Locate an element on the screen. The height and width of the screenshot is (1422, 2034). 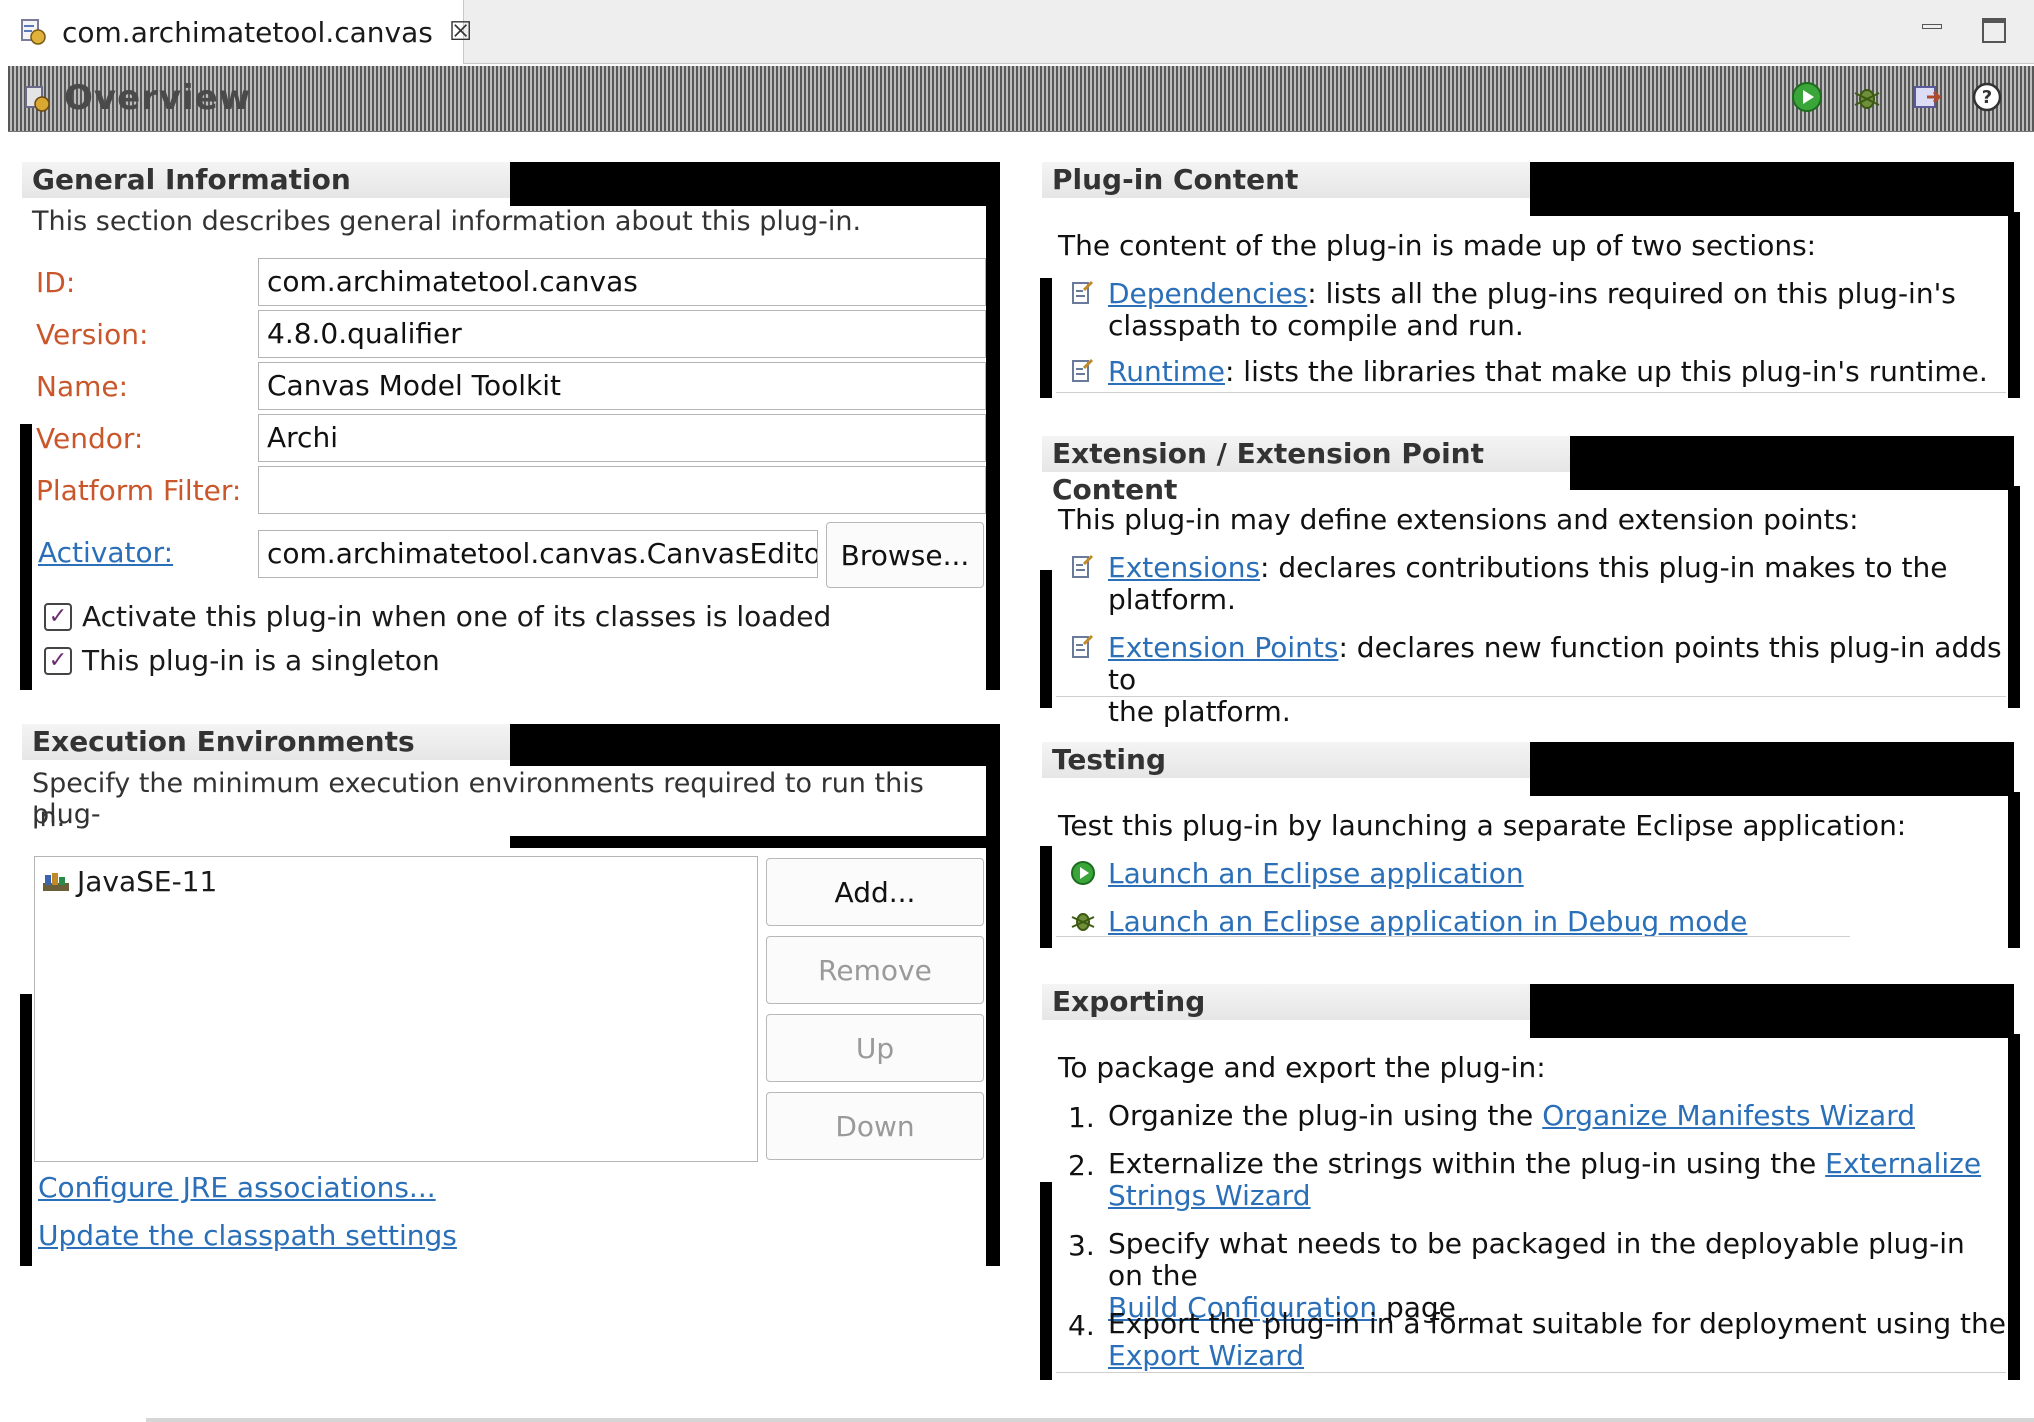
version-label: Version: is located at coordinates (92, 334).